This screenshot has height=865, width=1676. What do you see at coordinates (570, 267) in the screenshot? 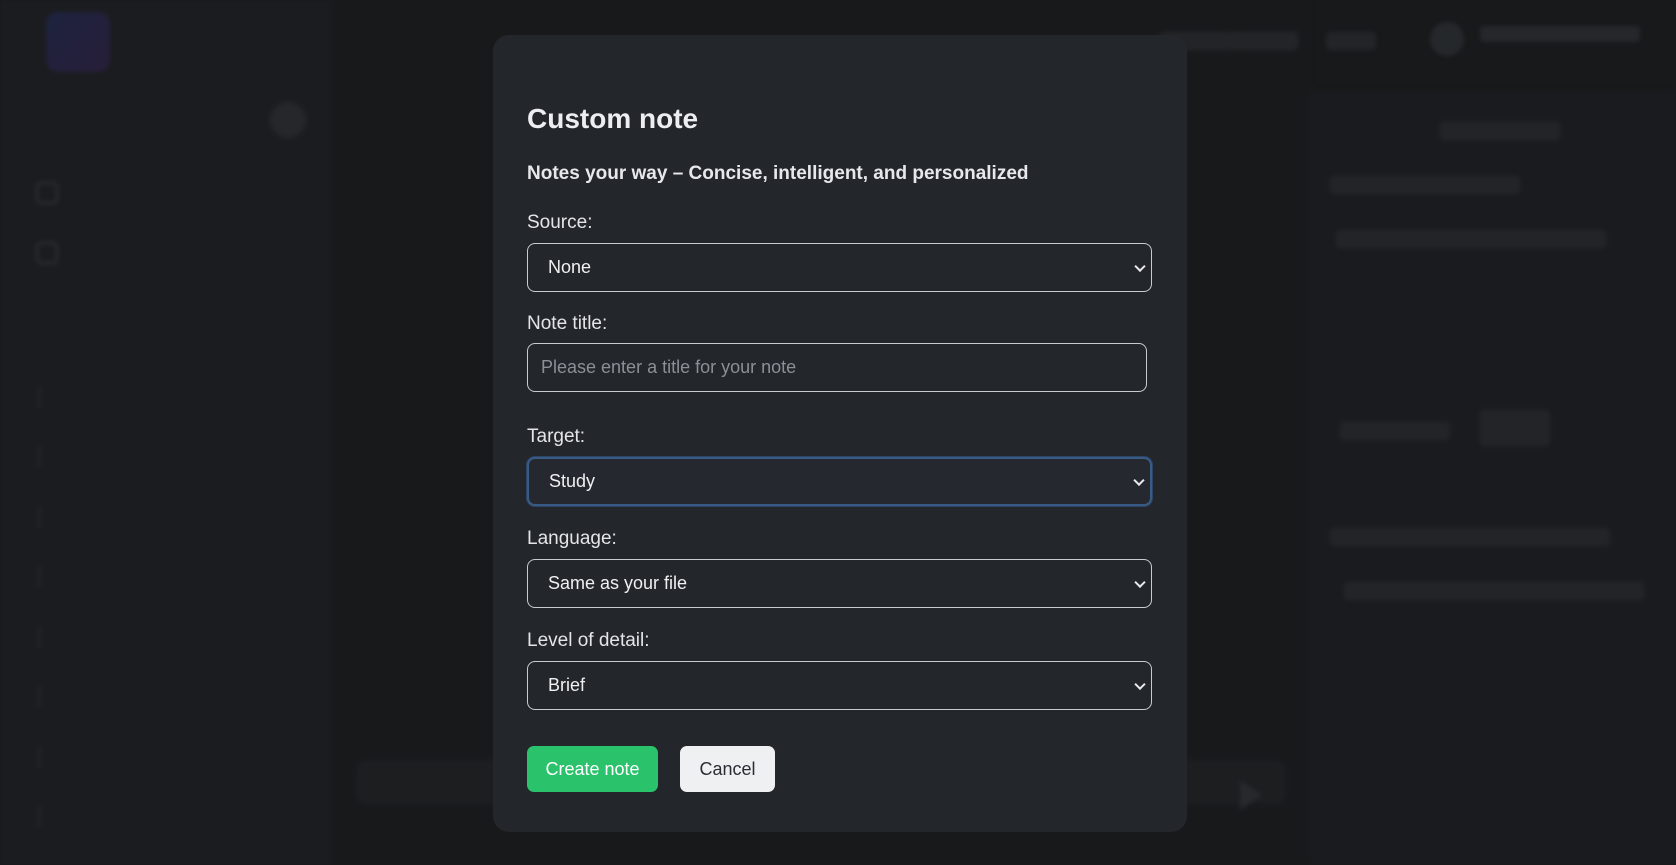
I see `source-select-value: None` at bounding box center [570, 267].